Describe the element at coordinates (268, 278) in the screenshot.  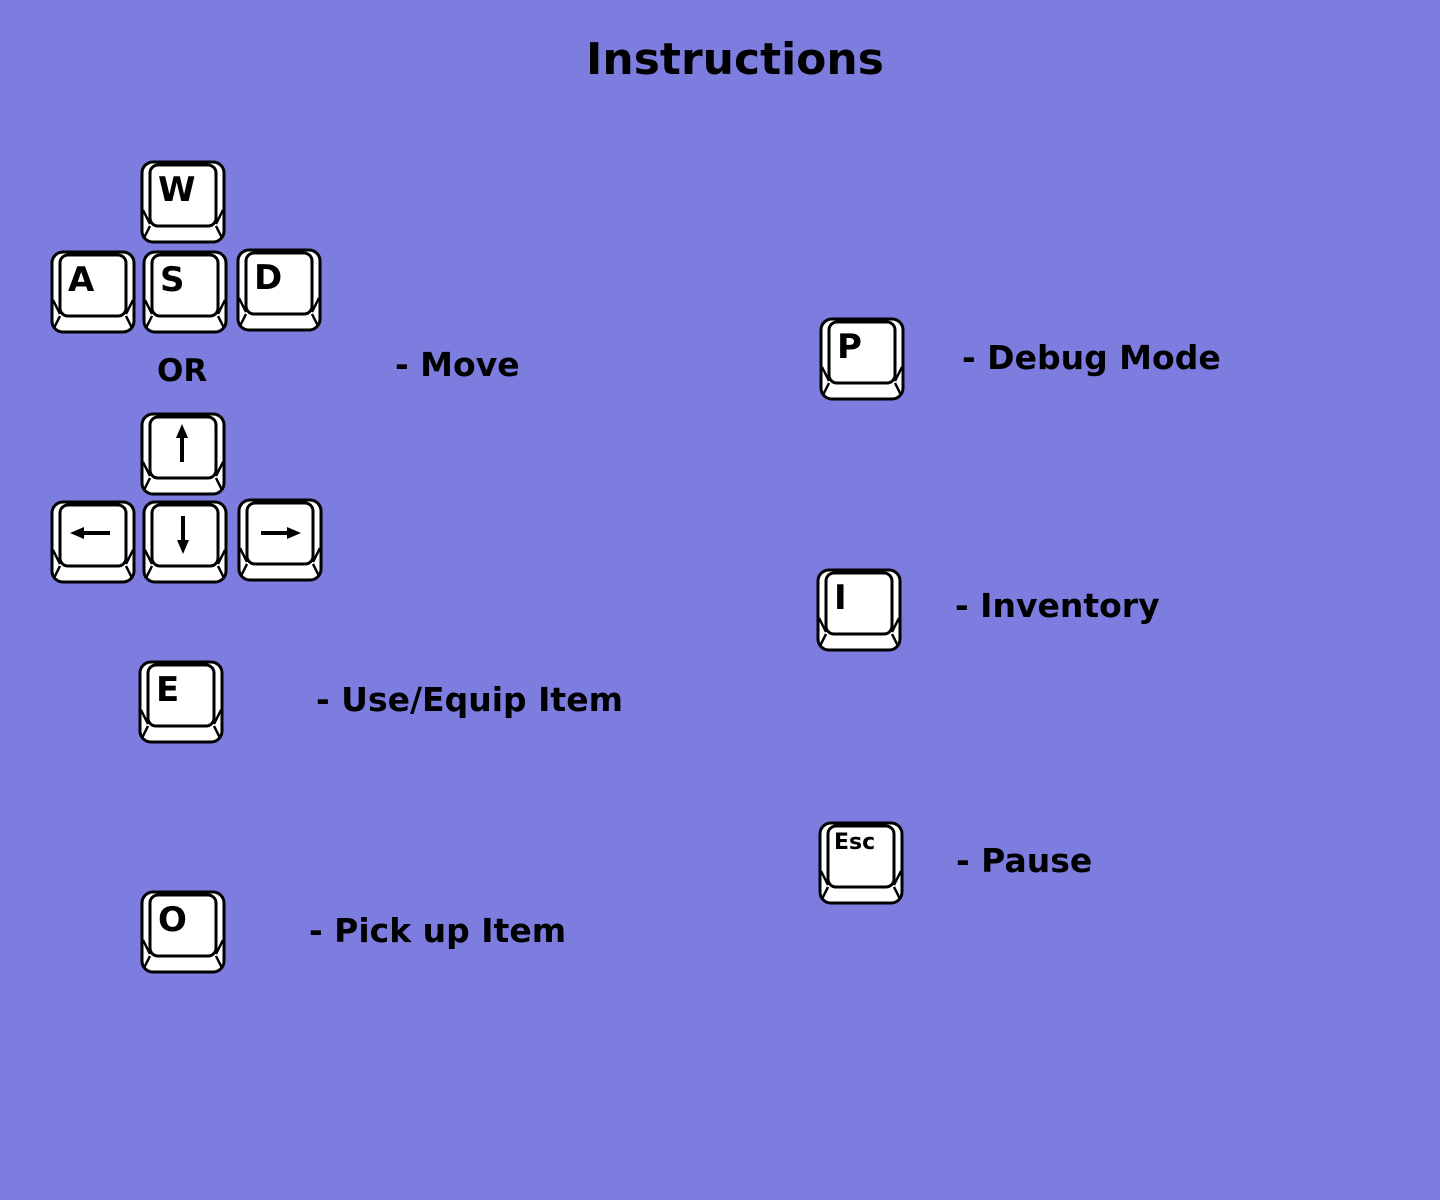
I see `key-d-label: D` at that location.